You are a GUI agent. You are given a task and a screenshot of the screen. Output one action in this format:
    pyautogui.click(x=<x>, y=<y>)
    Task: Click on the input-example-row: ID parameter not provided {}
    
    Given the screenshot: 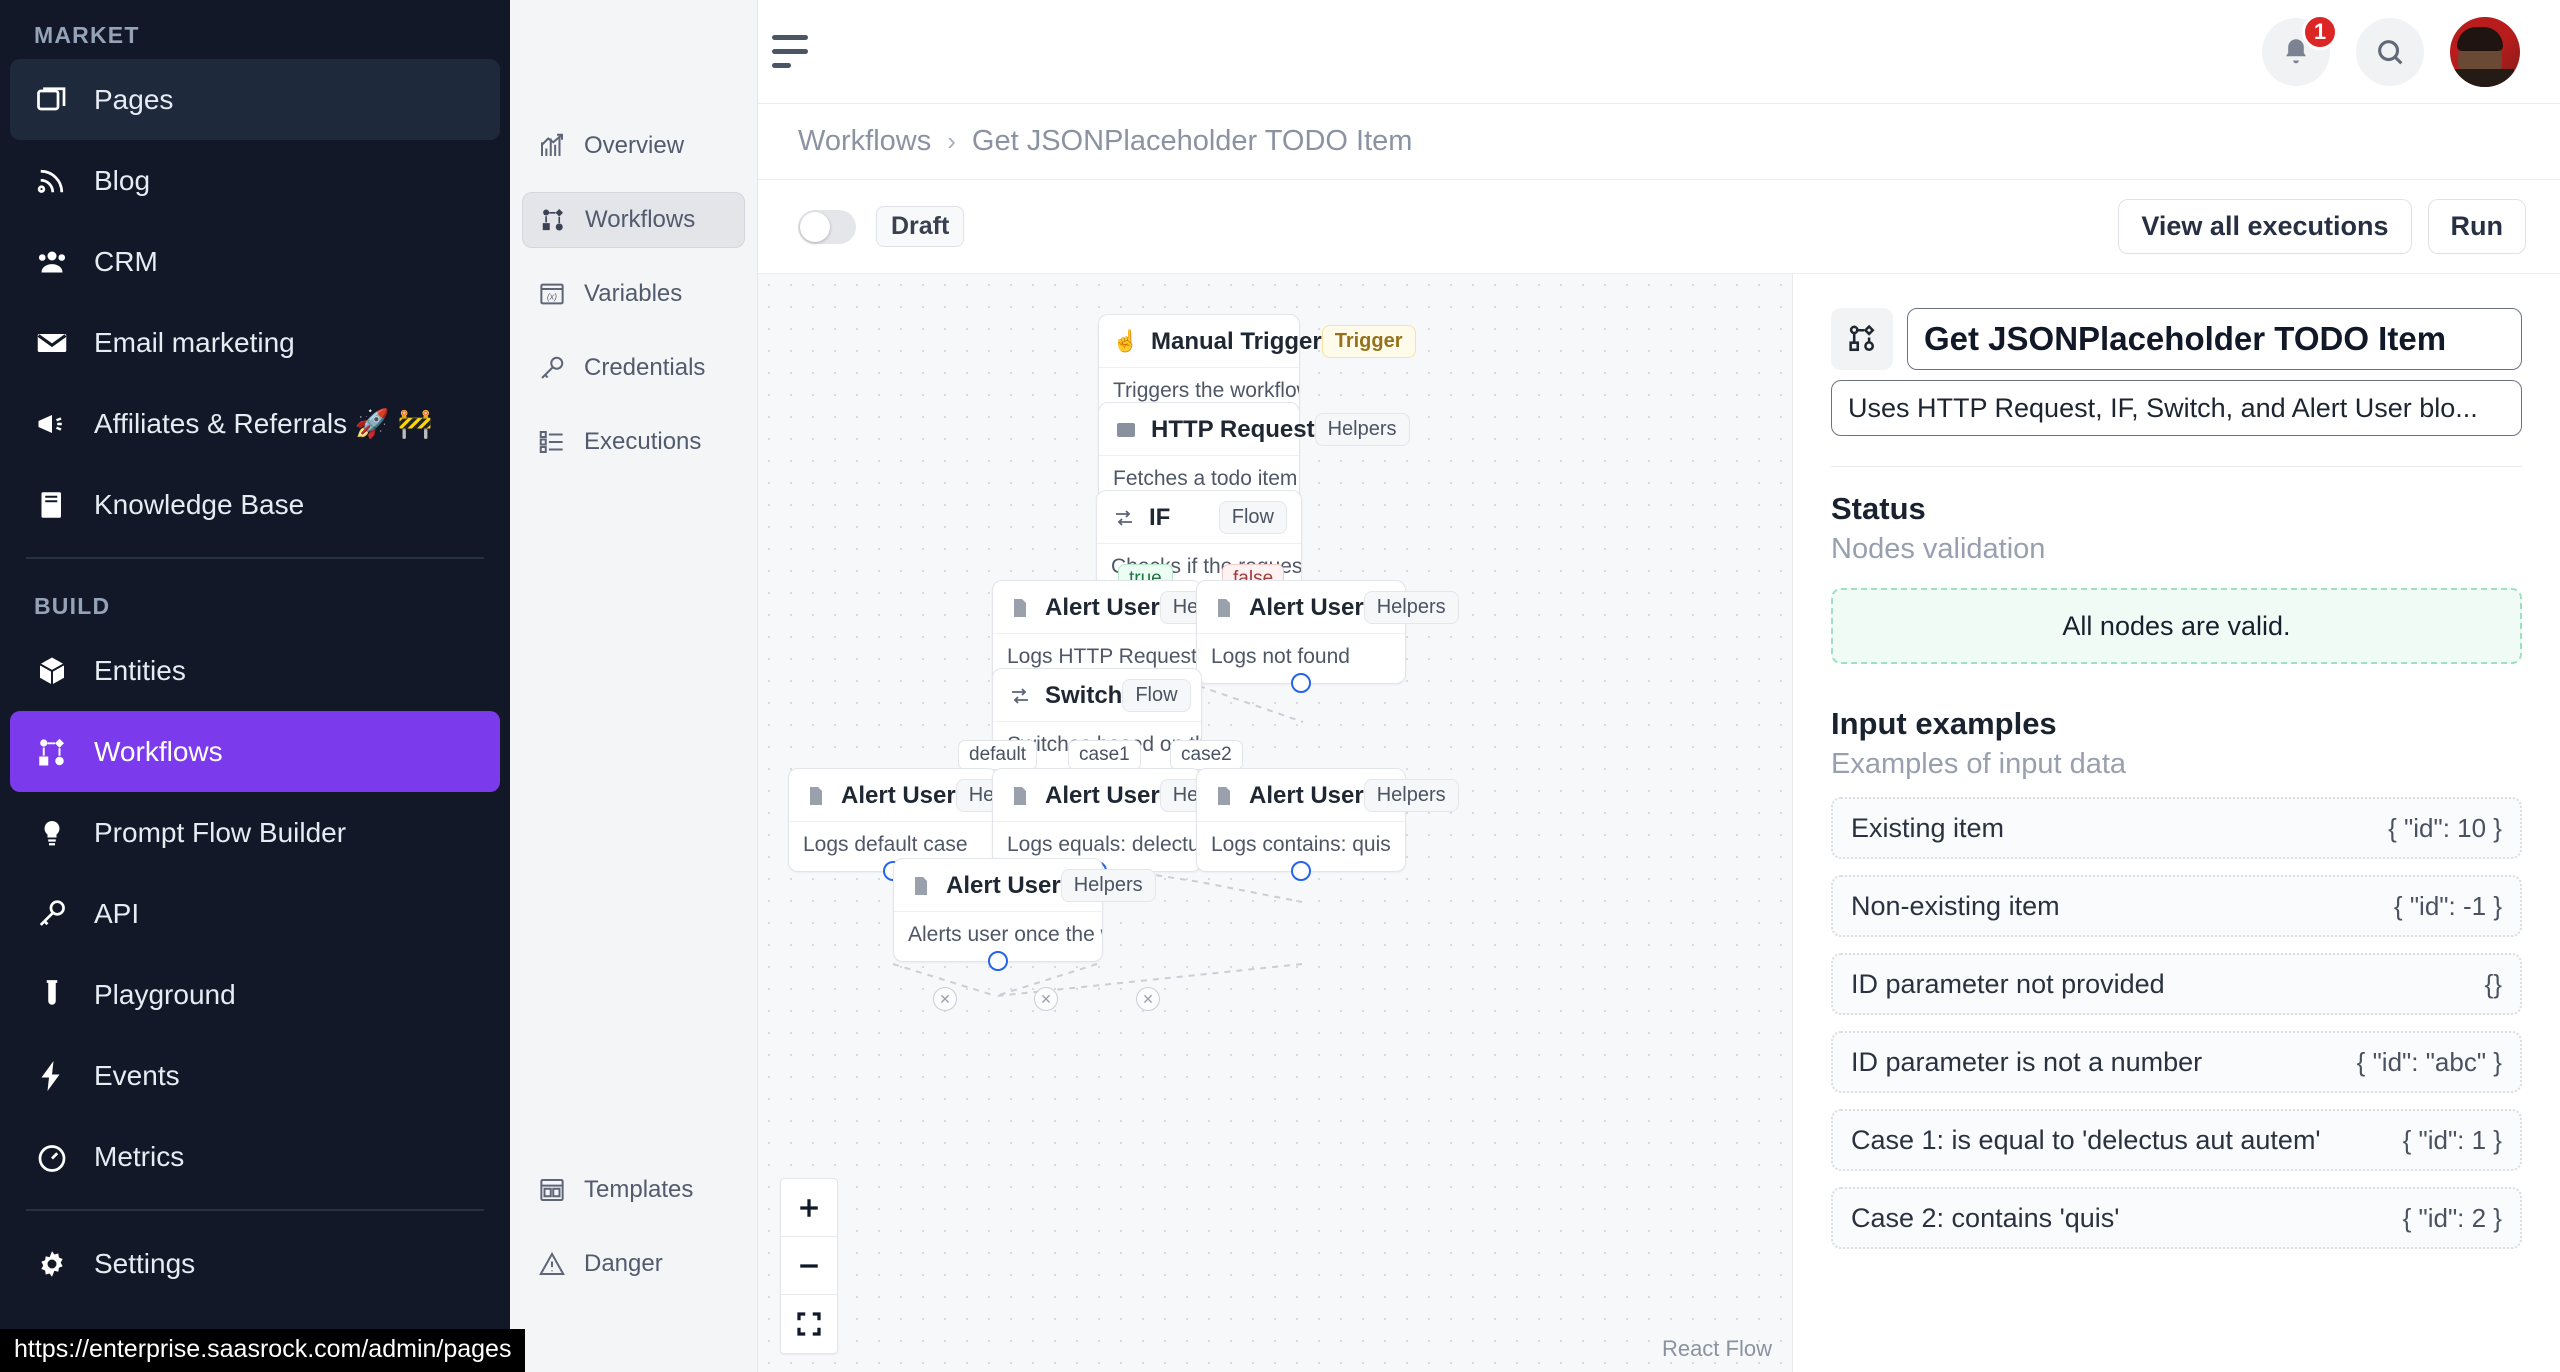 What is the action you would take?
    pyautogui.click(x=2176, y=984)
    